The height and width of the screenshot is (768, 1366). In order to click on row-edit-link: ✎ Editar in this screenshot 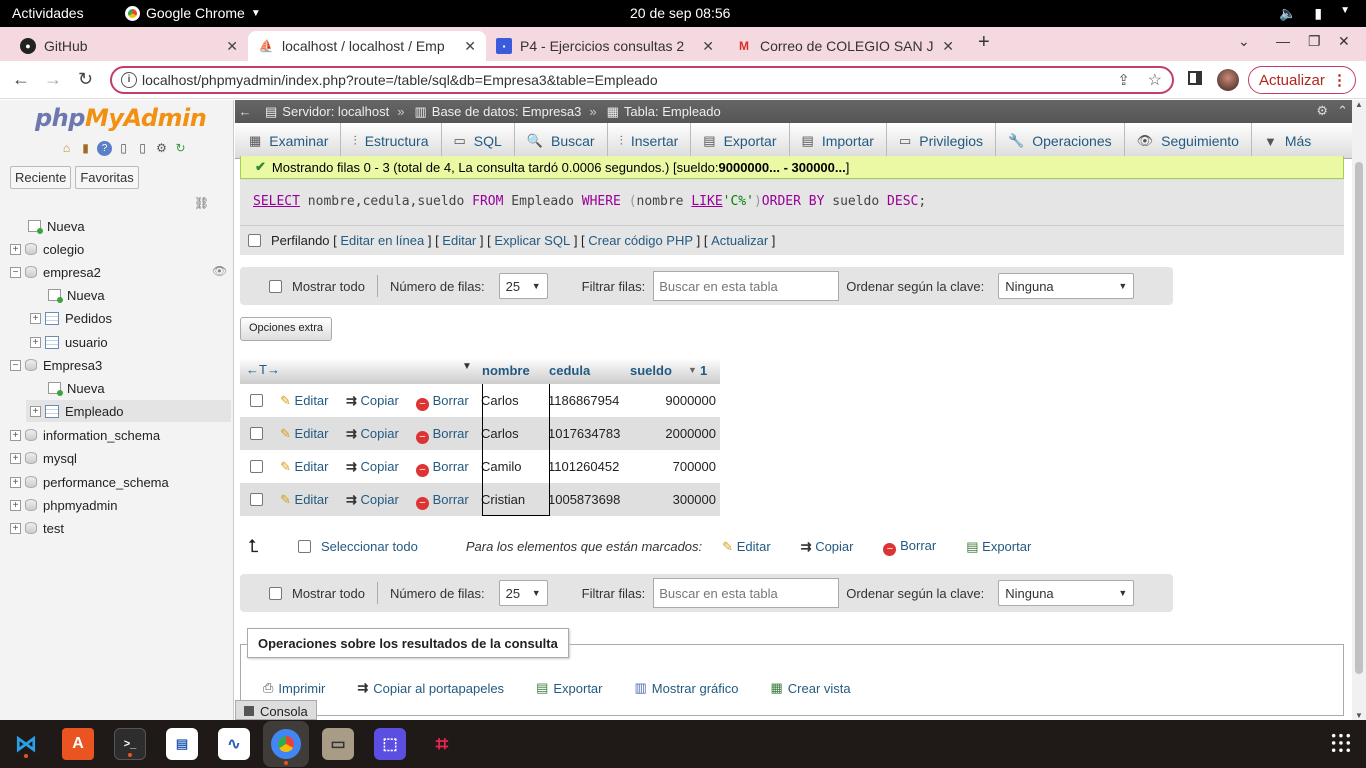, I will do `click(304, 467)`.